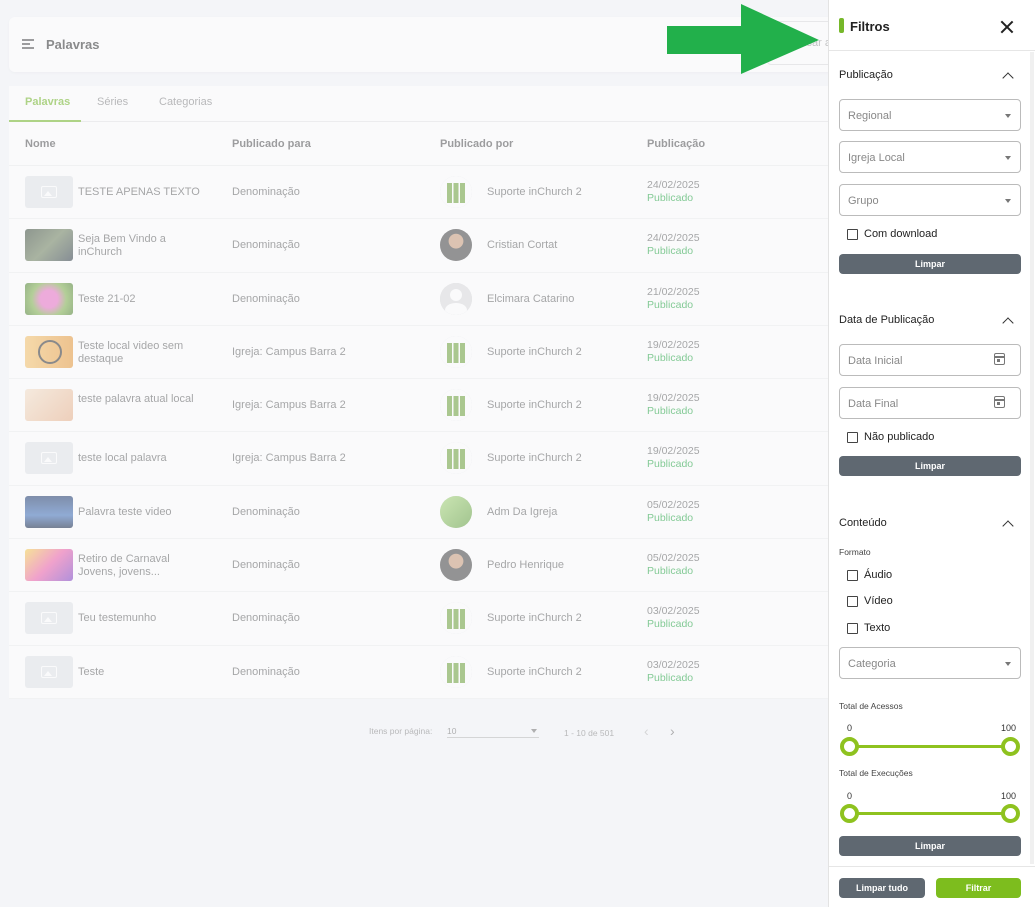 The width and height of the screenshot is (1035, 907). I want to click on column-header-publicacao: Publicação, so click(676, 144).